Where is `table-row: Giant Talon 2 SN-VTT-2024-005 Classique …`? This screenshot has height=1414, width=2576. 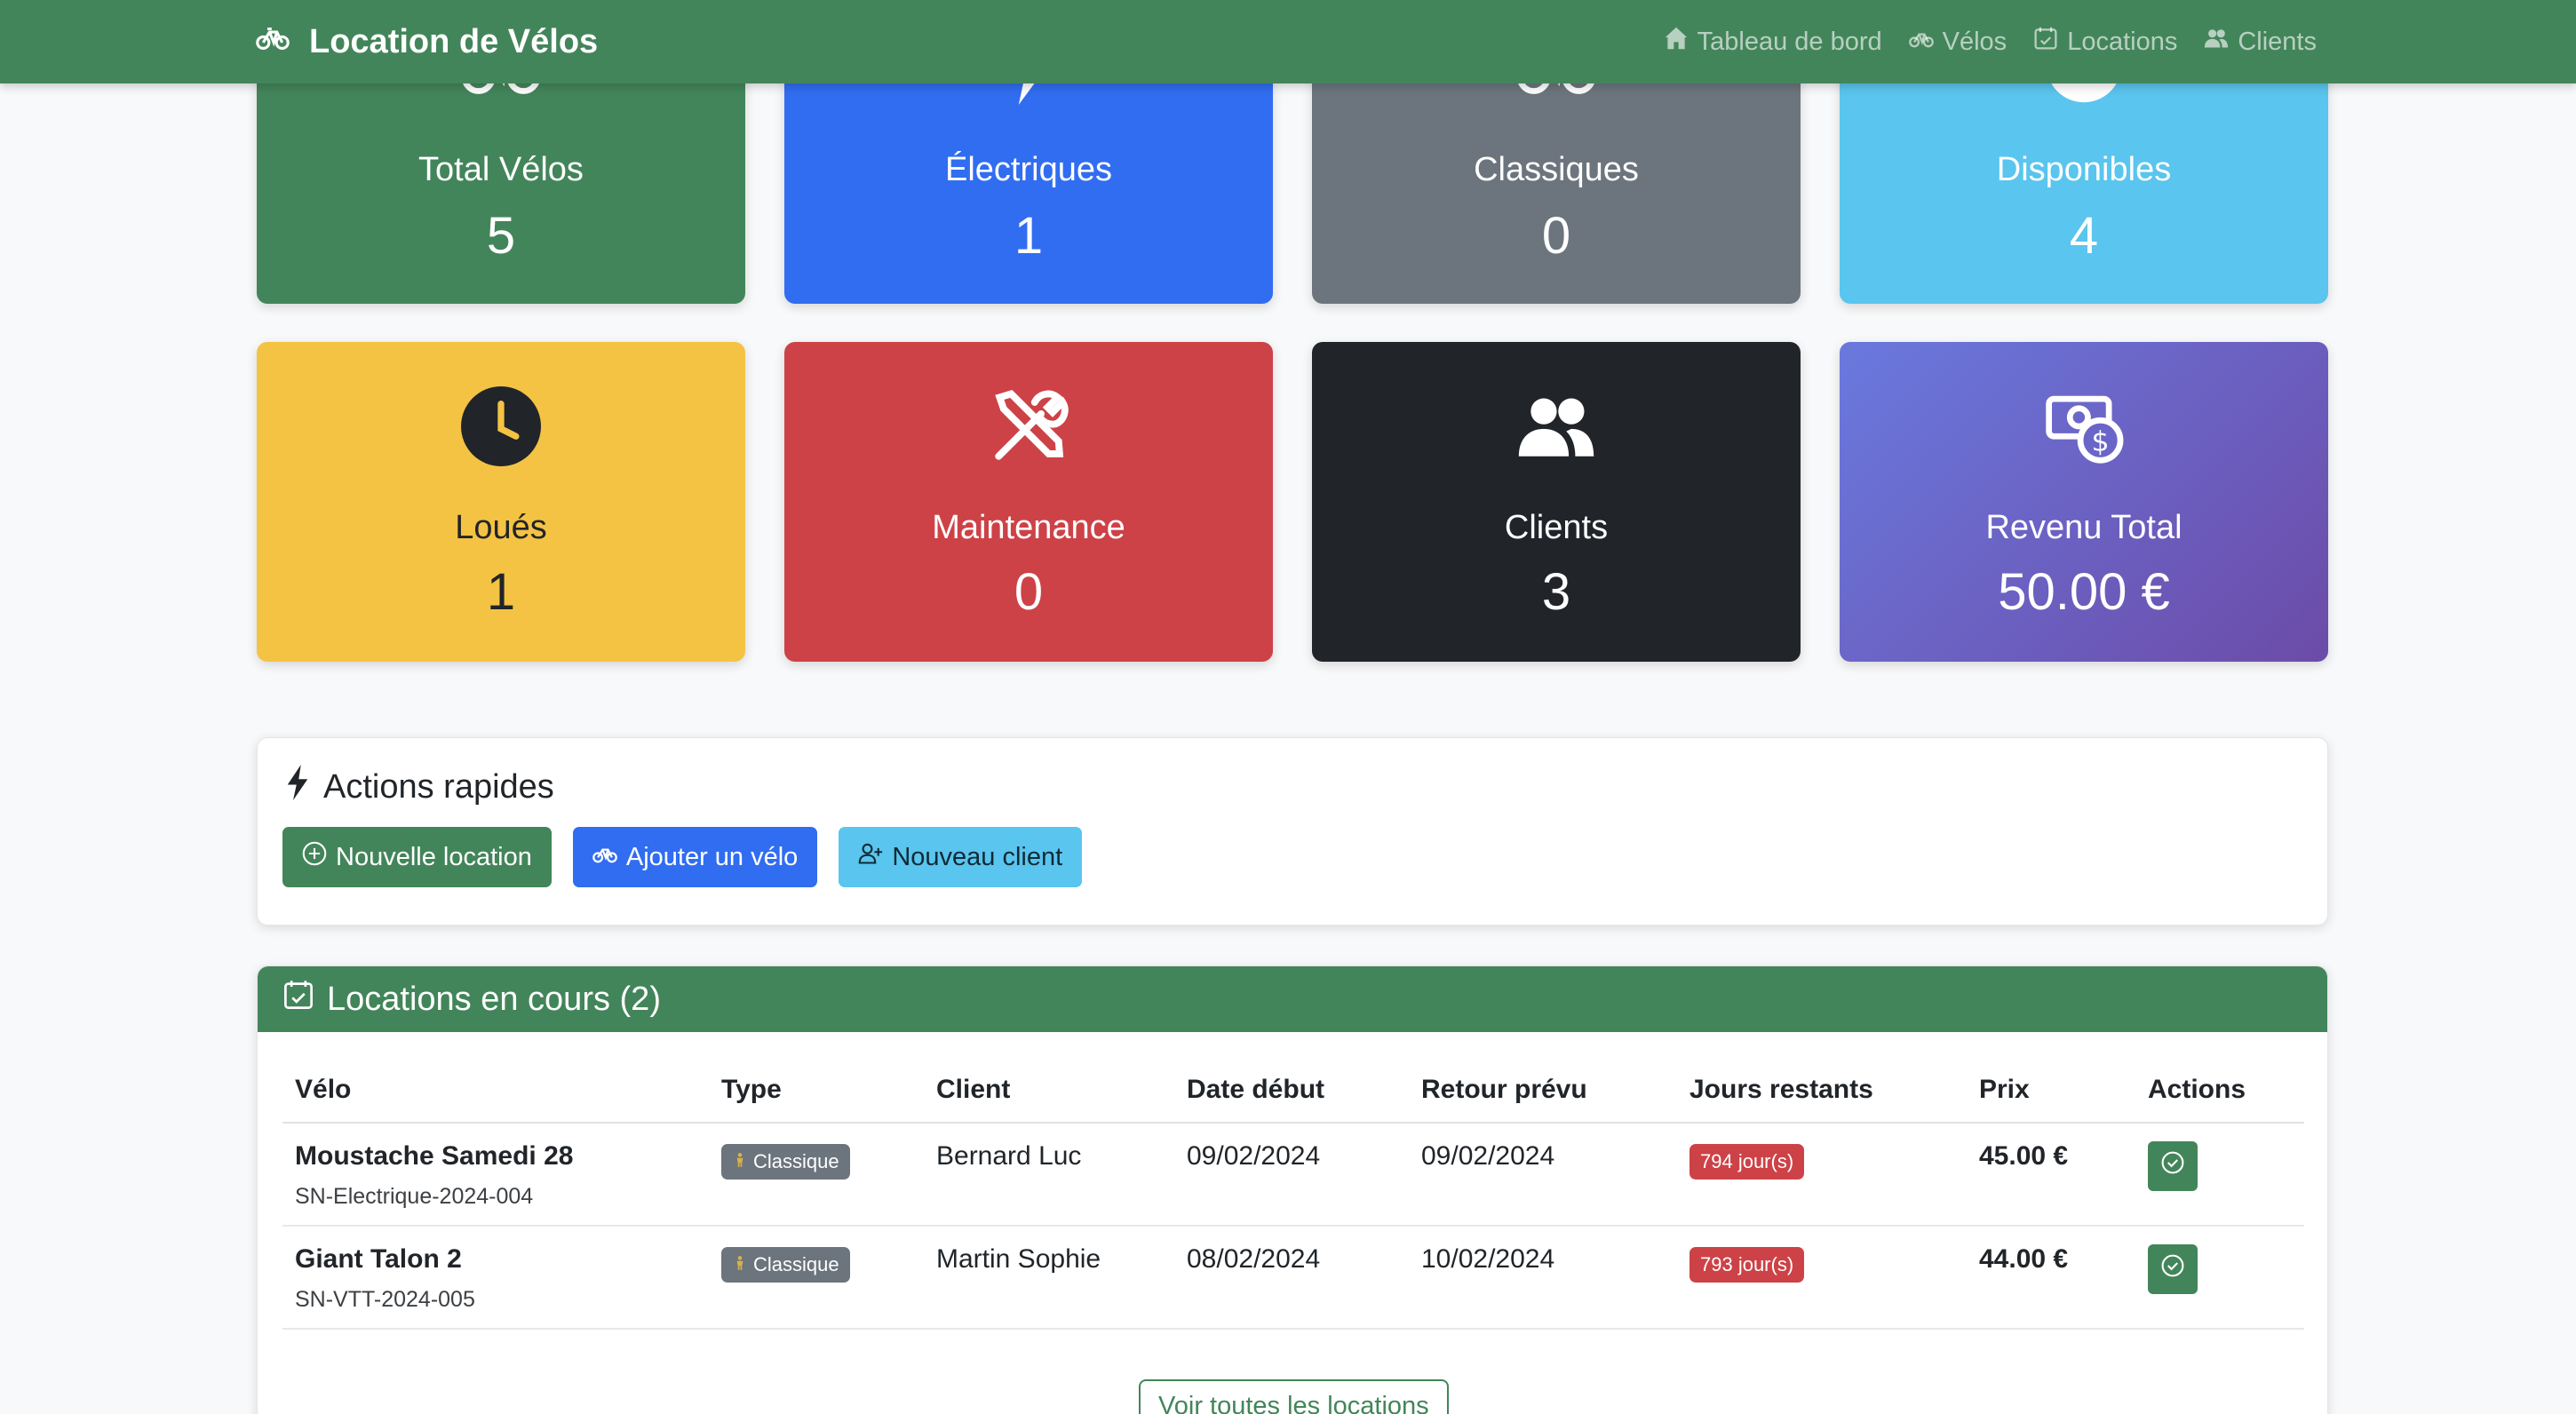 table-row: Giant Talon 2 SN-VTT-2024-005 Classique … is located at coordinates (1293, 1278).